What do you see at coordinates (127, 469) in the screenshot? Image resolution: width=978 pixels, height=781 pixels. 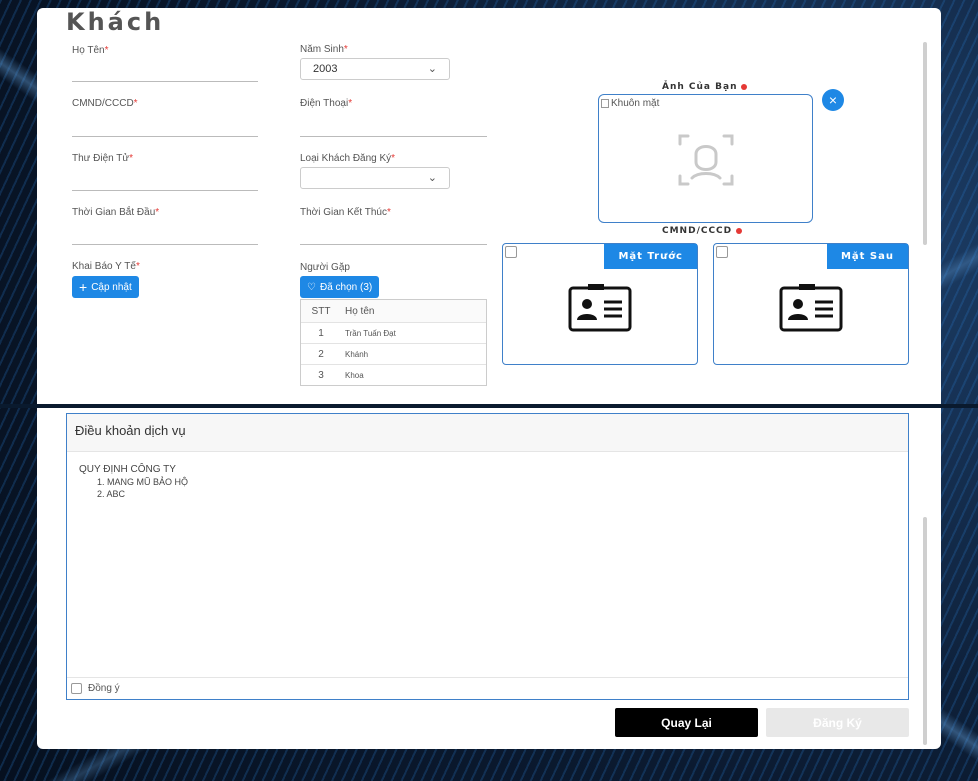 I see `terms-heading: QUY ĐỊNH CÔNG TY` at bounding box center [127, 469].